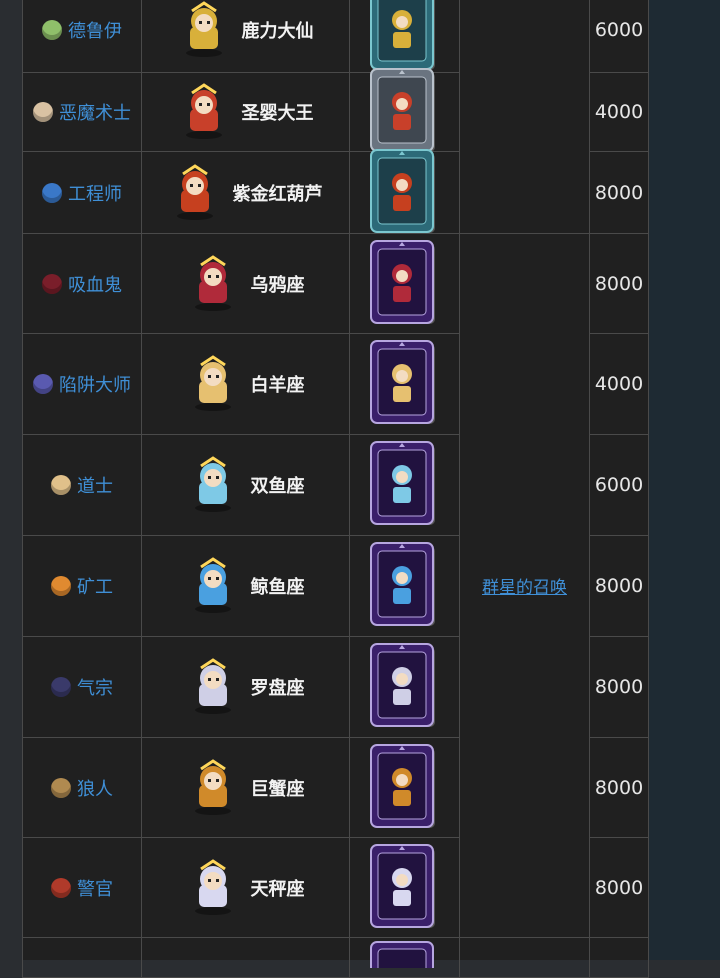 The image size is (720, 978). I want to click on skin-name: 乌鸦座, so click(277, 285).